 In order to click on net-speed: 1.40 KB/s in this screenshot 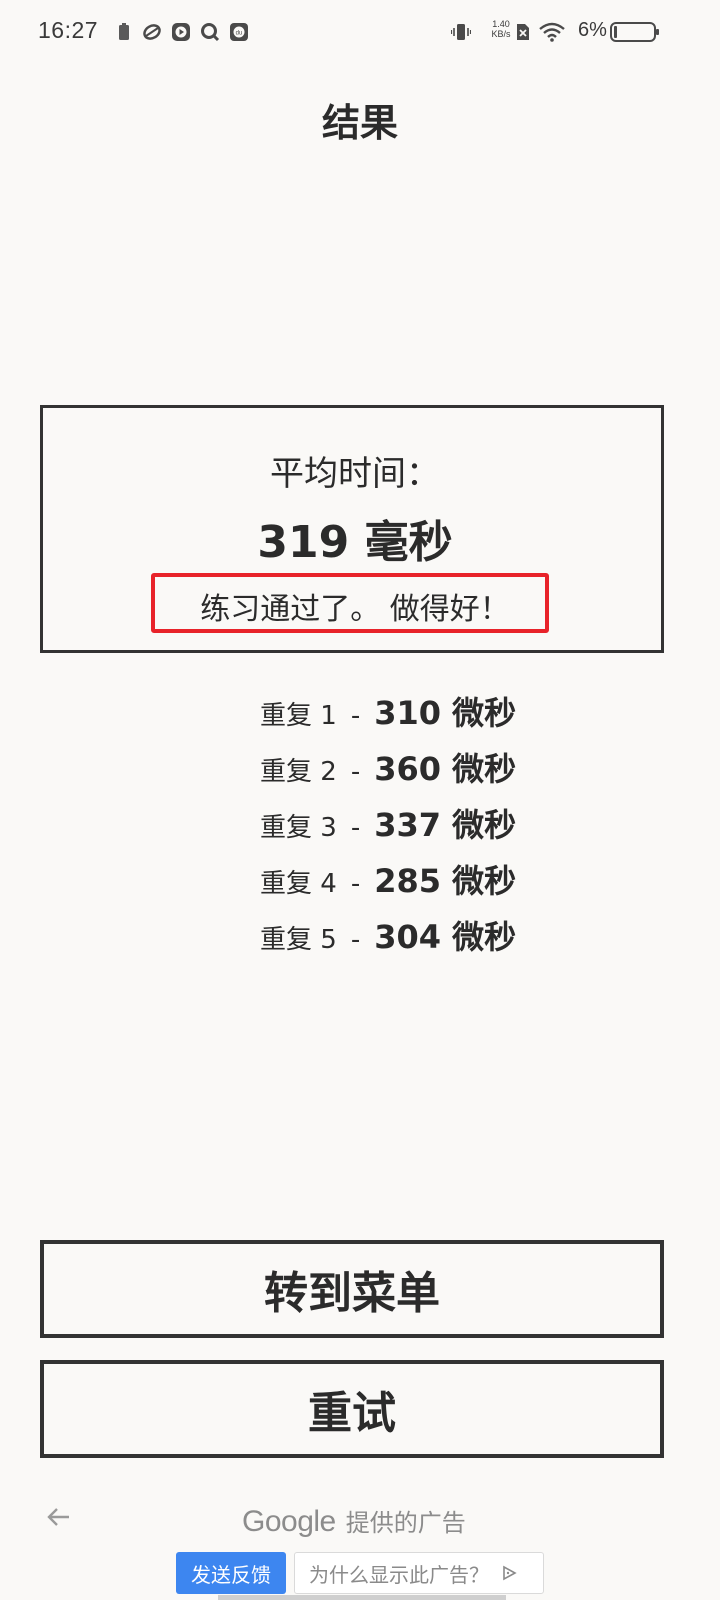, I will do `click(501, 29)`.